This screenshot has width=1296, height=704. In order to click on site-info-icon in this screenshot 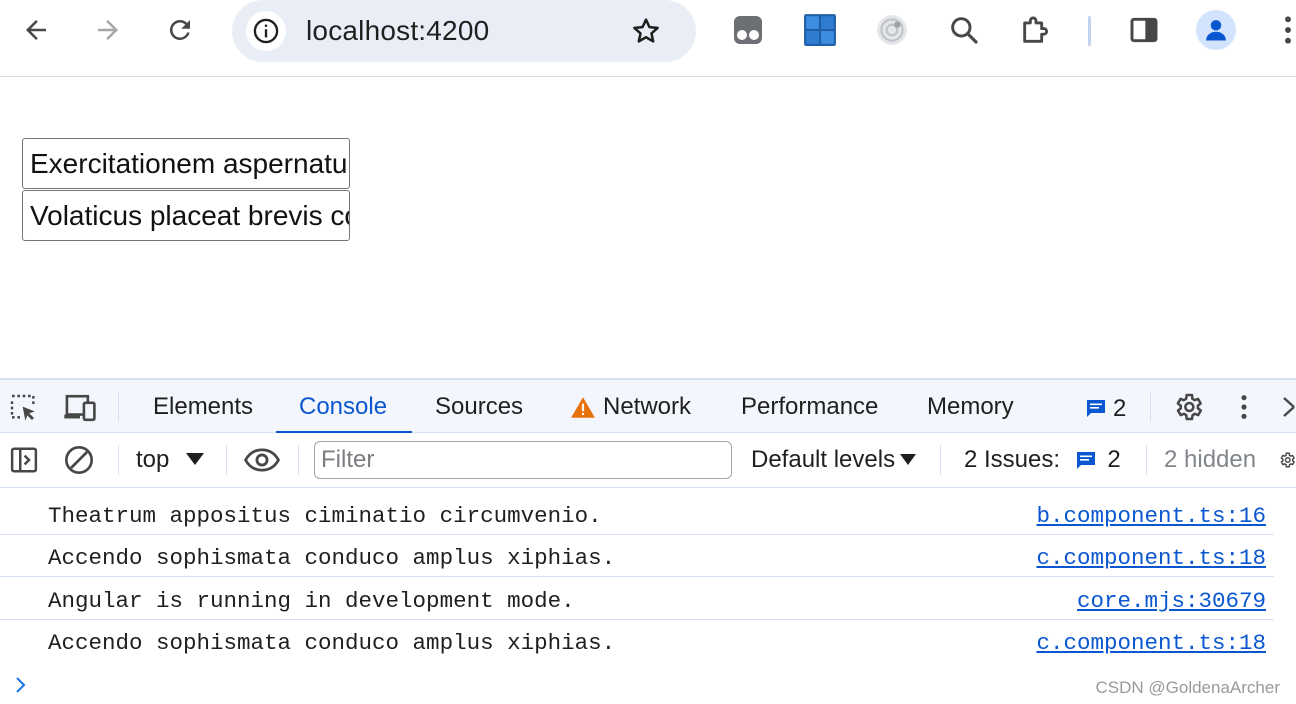, I will do `click(266, 31)`.